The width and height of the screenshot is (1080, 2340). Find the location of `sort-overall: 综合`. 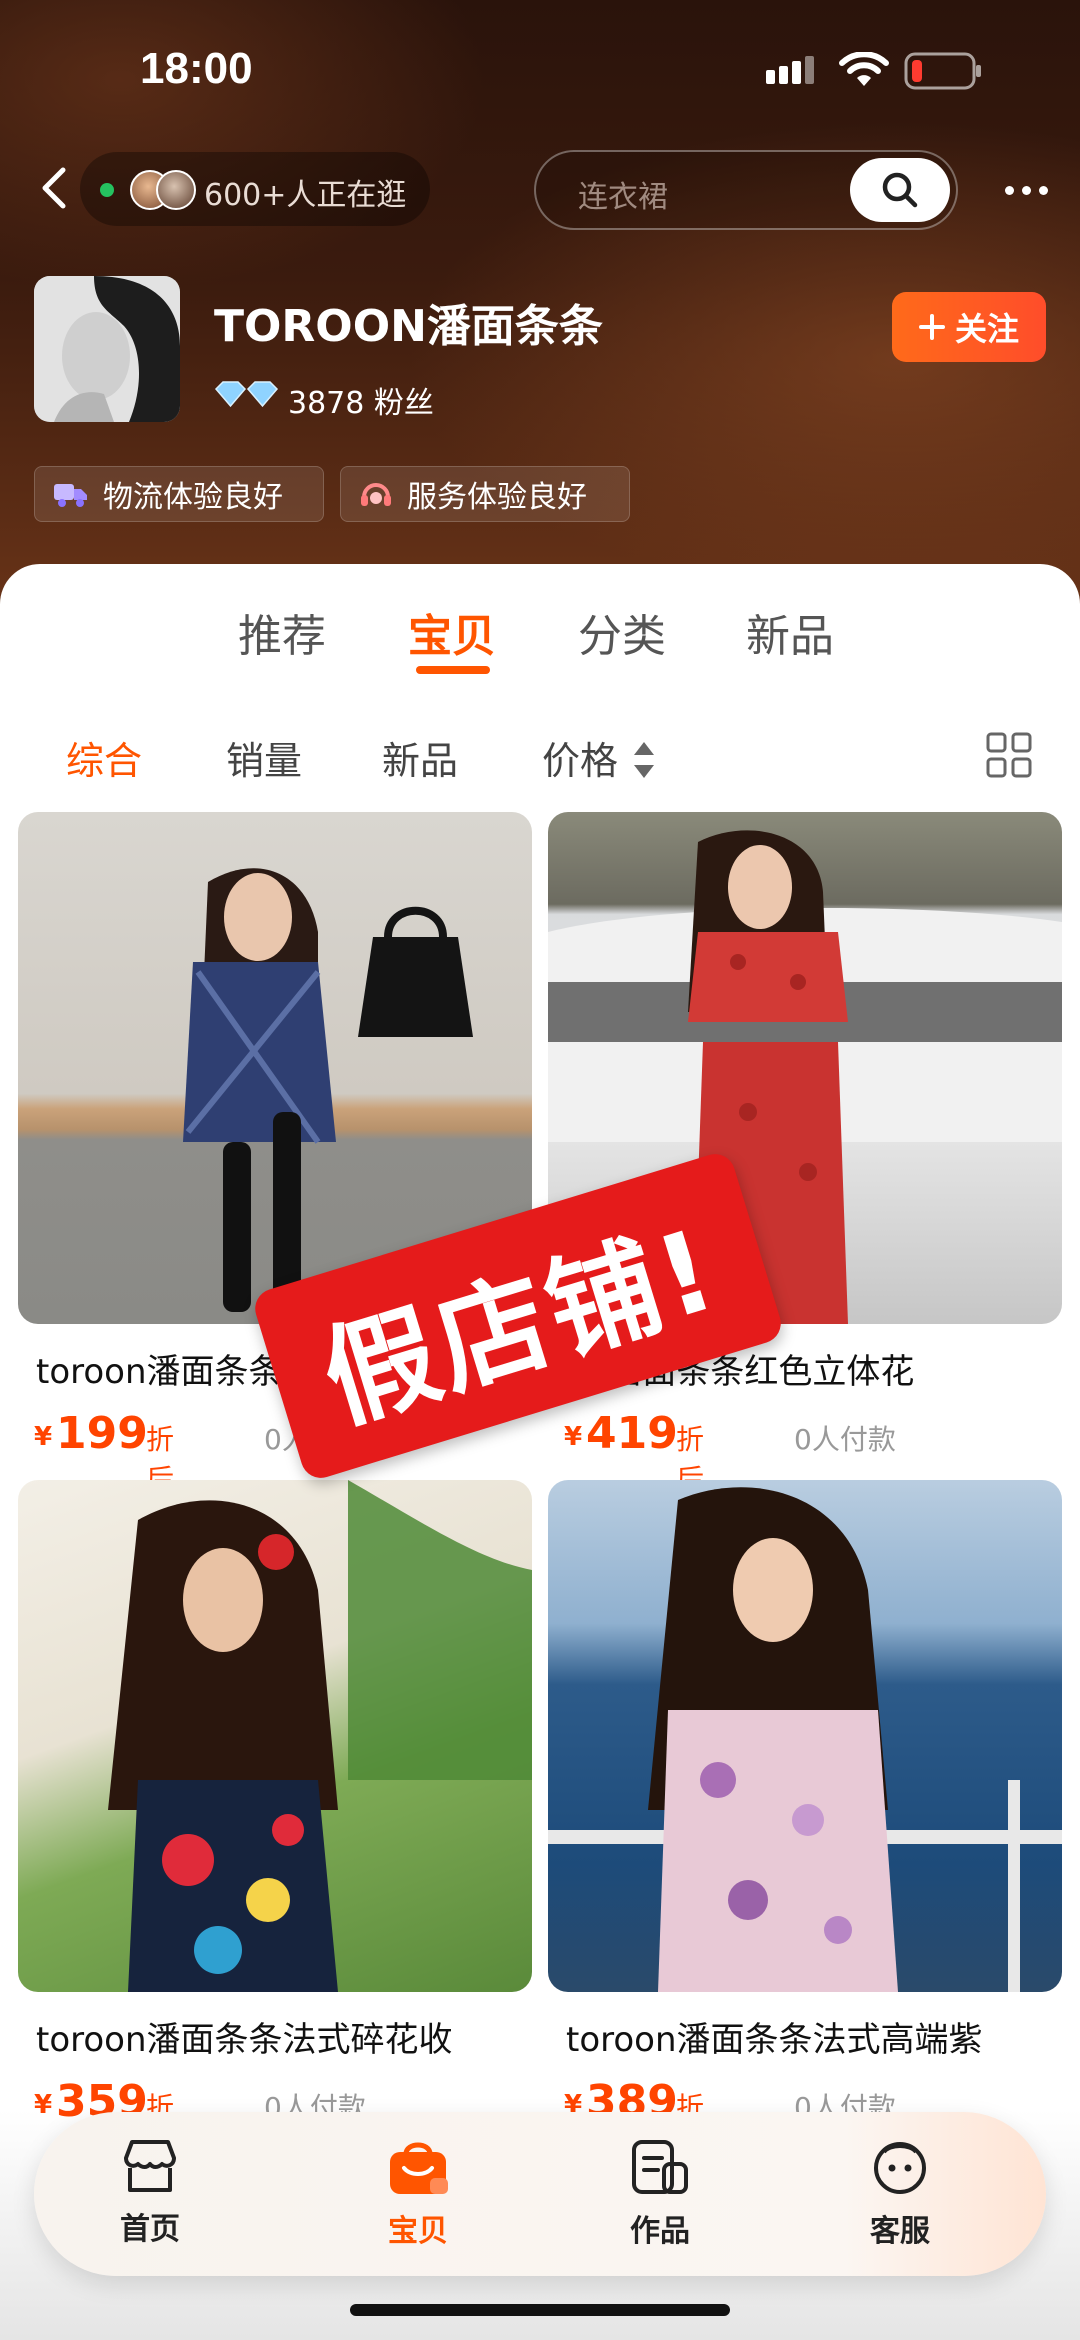

sort-overall: 综合 is located at coordinates (104, 757).